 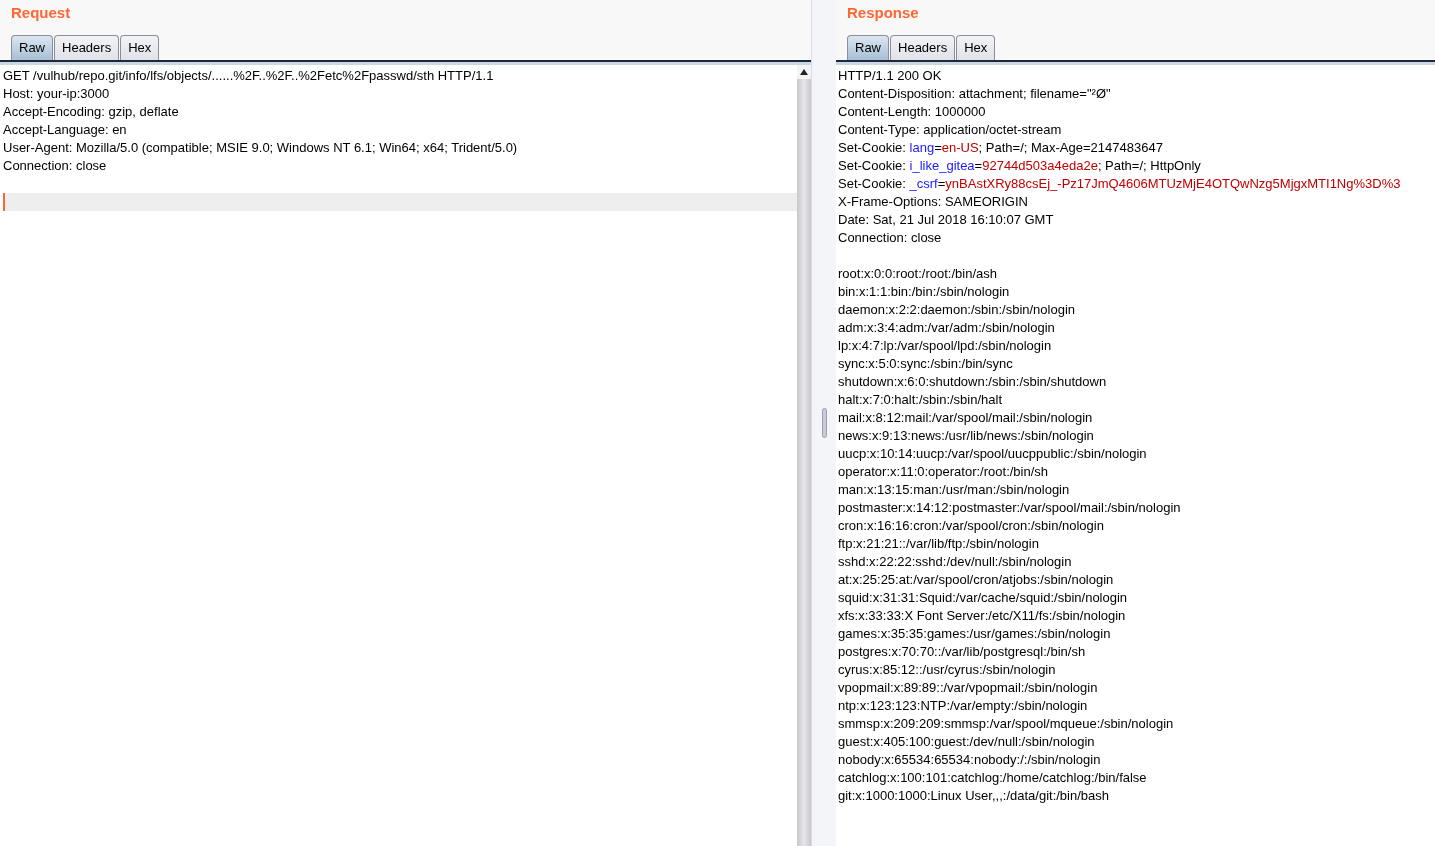 I want to click on response-line: nobody:x:65534:65534:nobody:/:/sbin/nologin, so click(x=969, y=760).